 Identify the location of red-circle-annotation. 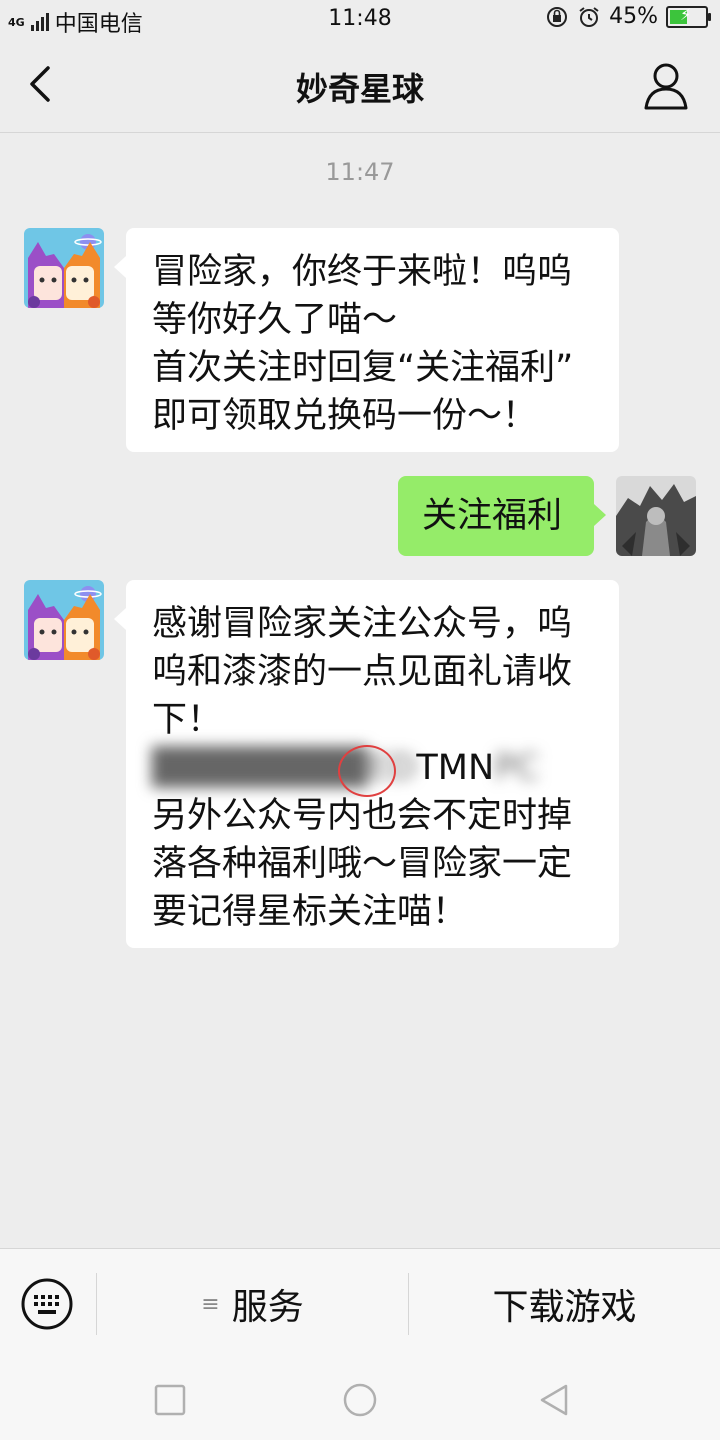
(367, 771).